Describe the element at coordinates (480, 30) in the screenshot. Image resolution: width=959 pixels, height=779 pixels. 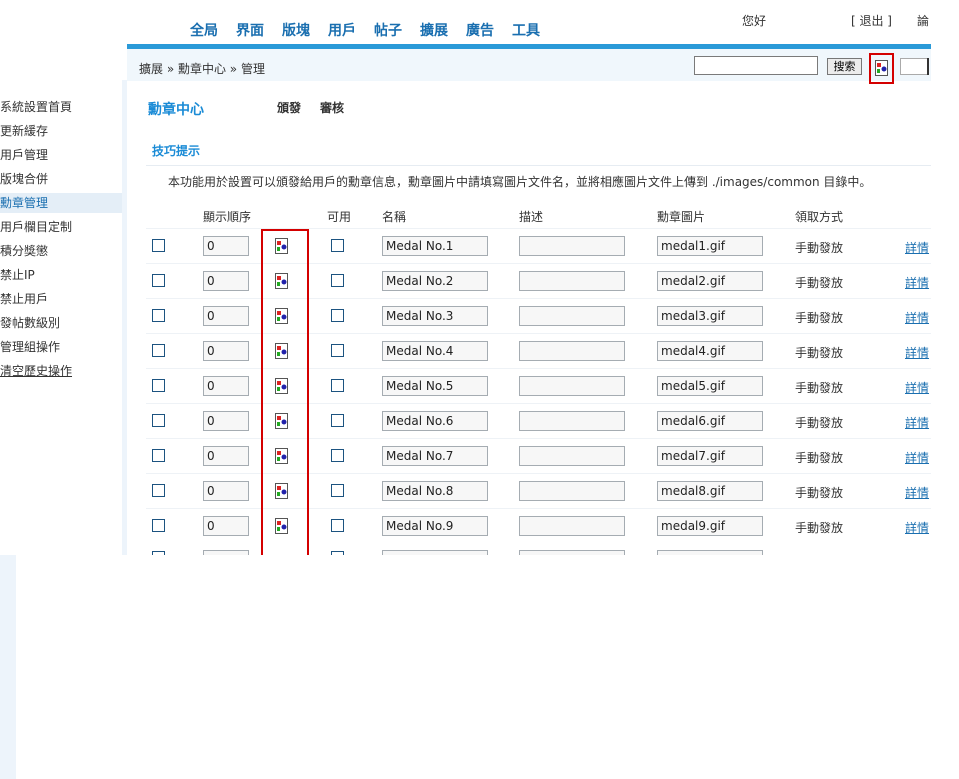
I see `nav-tab-ads: 廣告` at that location.